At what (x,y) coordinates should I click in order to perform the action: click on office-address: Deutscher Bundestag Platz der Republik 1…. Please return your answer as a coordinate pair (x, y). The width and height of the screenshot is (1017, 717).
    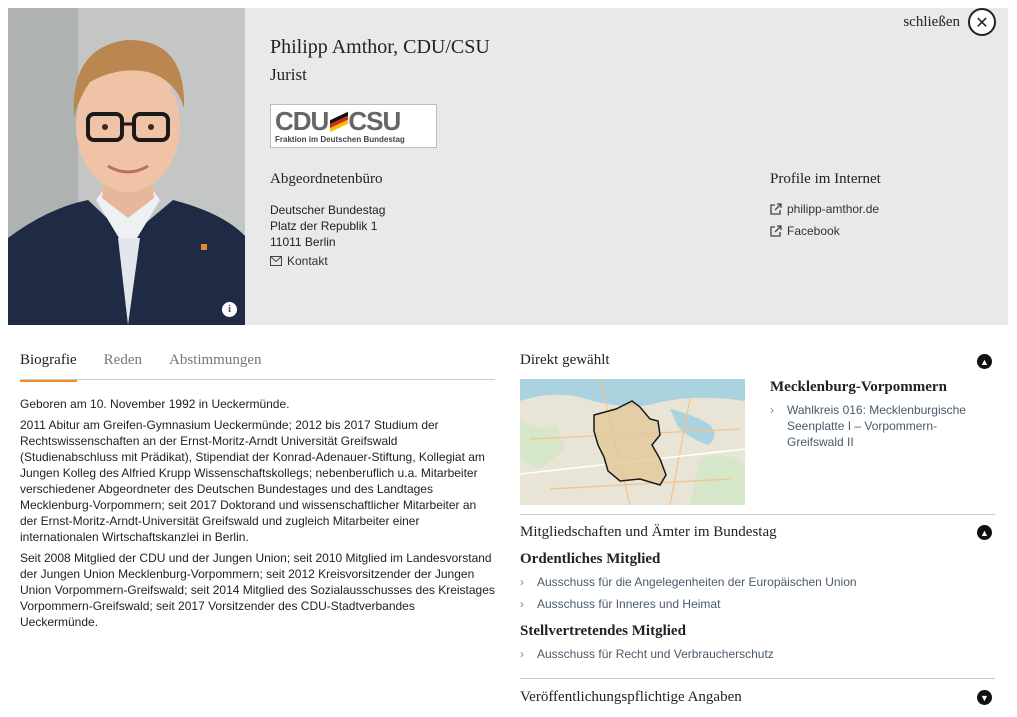
    Looking at the image, I should click on (327, 226).